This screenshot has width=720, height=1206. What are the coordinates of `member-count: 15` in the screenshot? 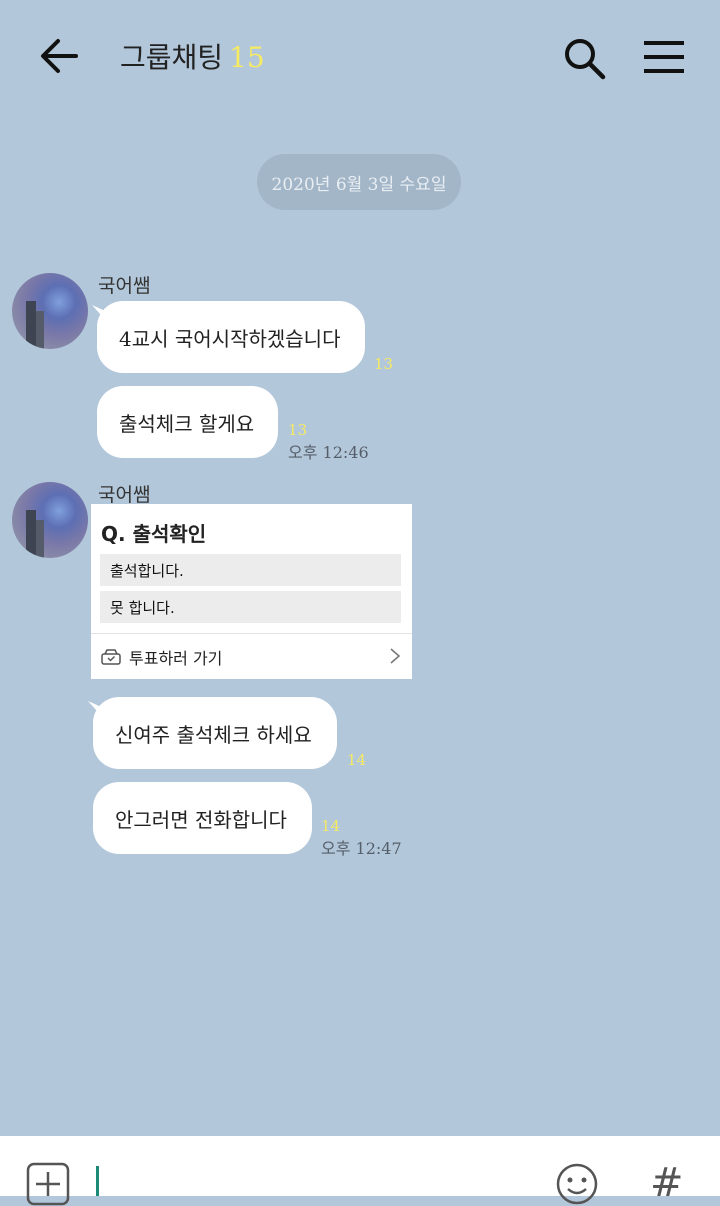 It's located at (247, 57).